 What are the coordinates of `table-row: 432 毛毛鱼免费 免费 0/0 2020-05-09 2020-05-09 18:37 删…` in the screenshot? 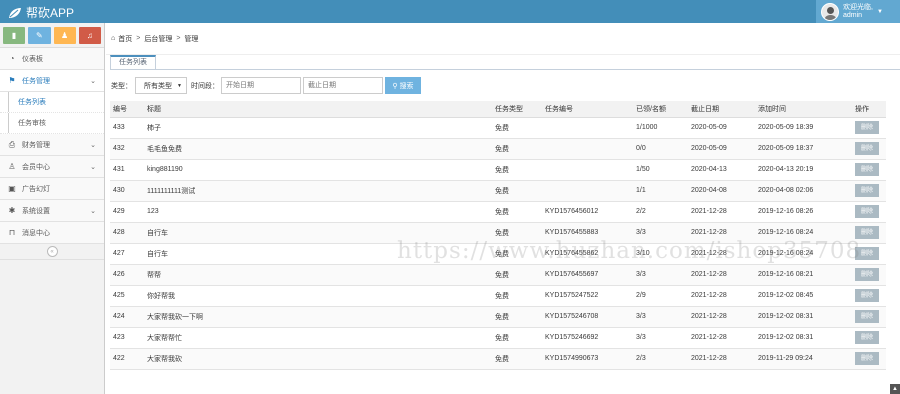 It's located at (498, 149).